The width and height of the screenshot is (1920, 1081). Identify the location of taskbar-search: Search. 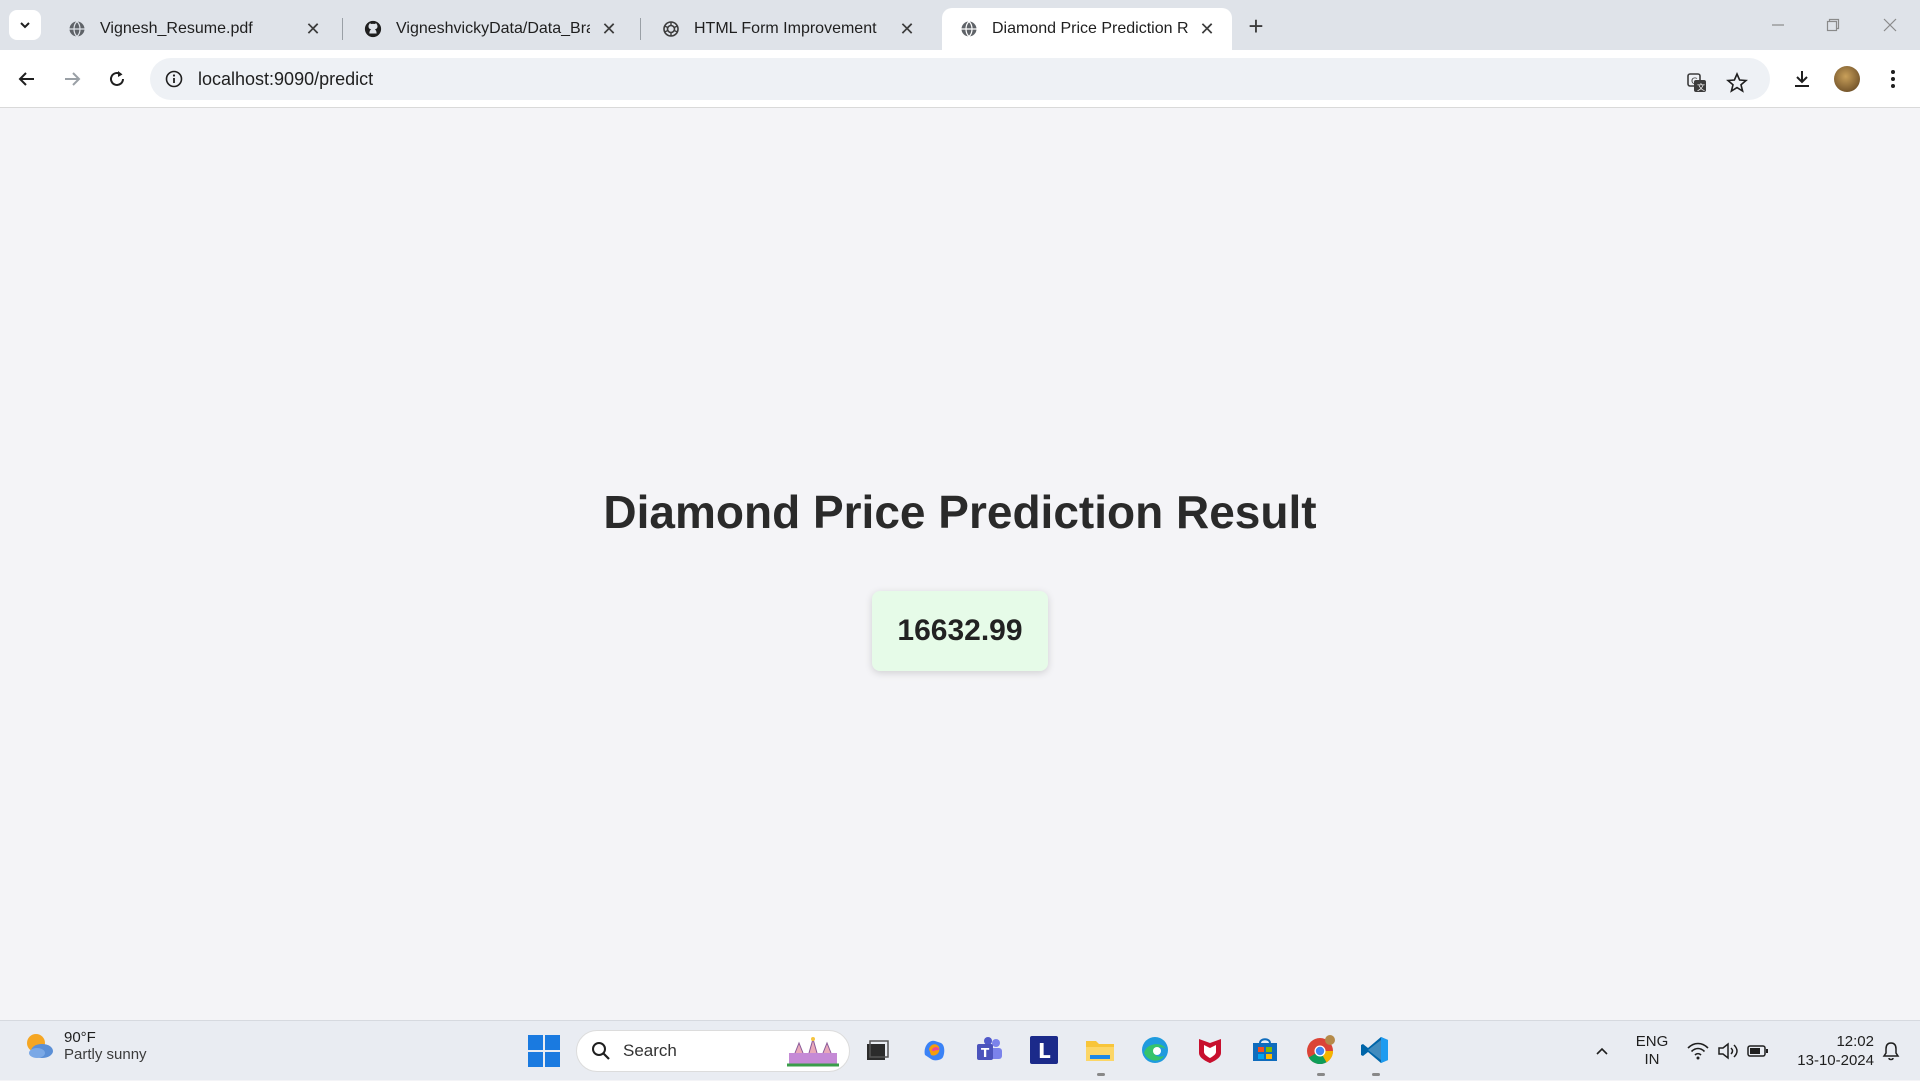
(713, 1051).